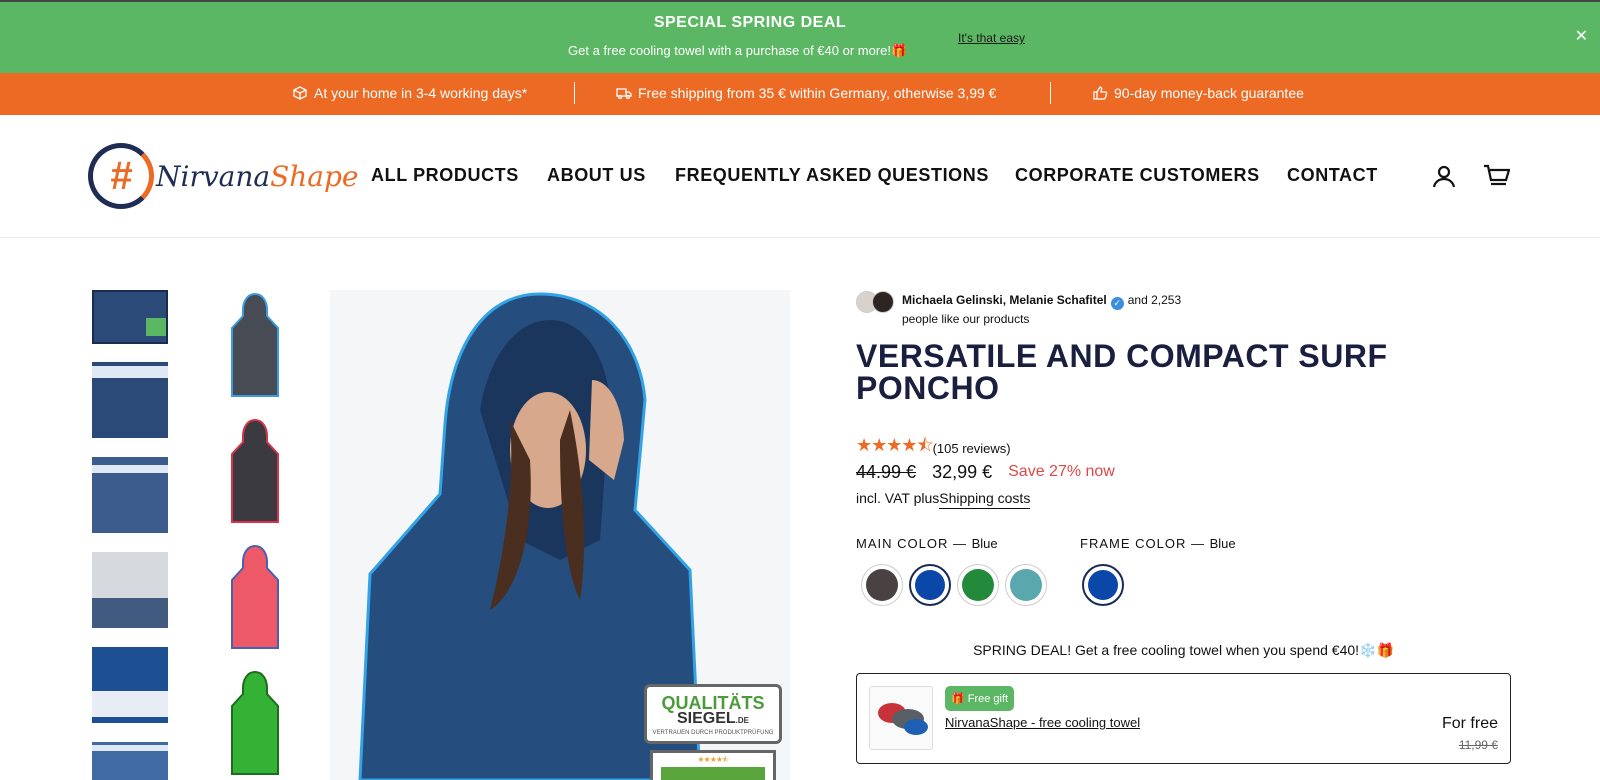 This screenshot has height=780, width=1600. Describe the element at coordinates (1158, 543) in the screenshot. I see `frame-color-label: FRAME COLOR — Blue` at that location.